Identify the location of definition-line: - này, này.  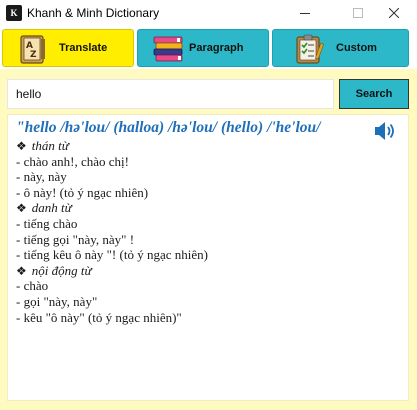
(206, 177).